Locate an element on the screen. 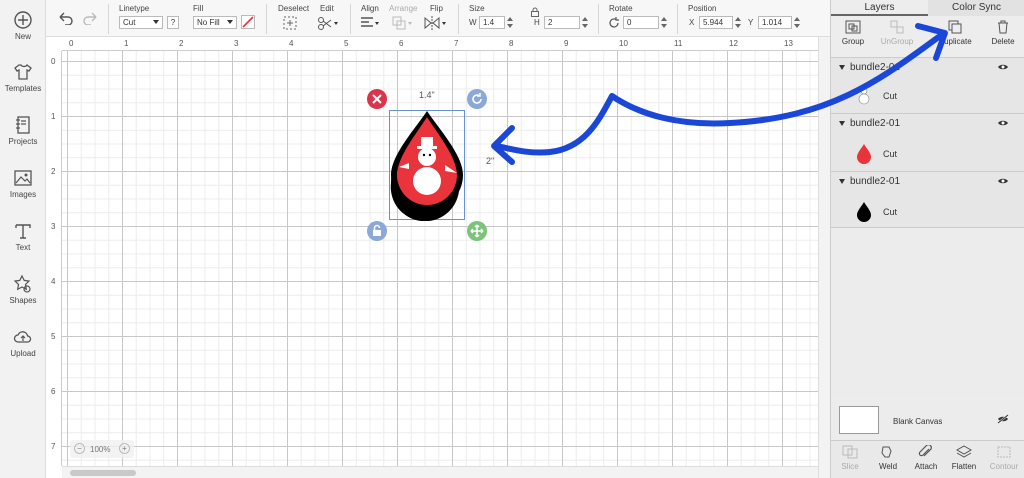 Image resolution: width=1024 pixels, height=478 pixels. layers-empty-area is located at coordinates (927, 313).